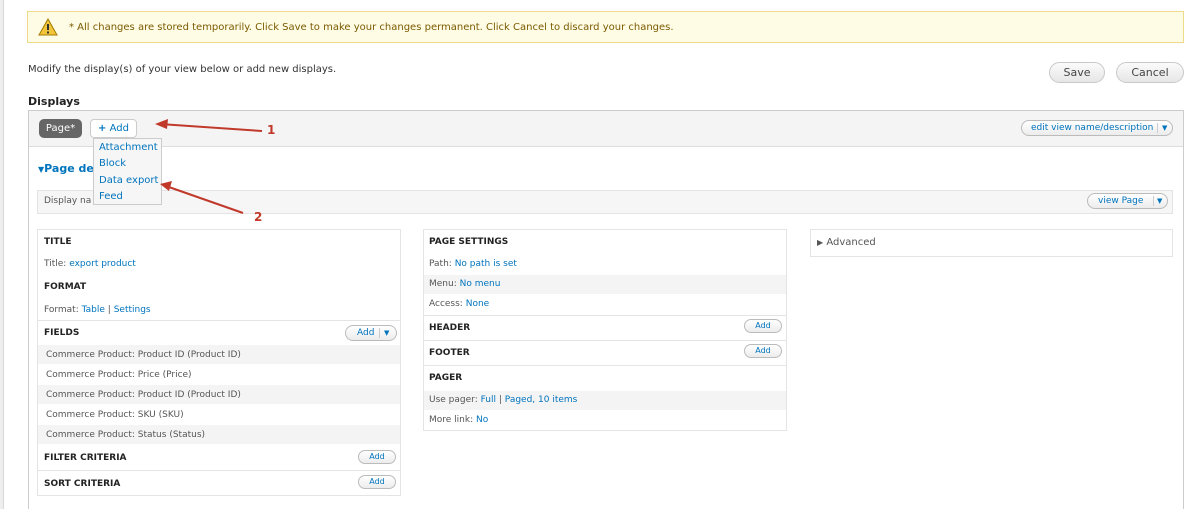  I want to click on annotation-arrows, so click(209, 166).